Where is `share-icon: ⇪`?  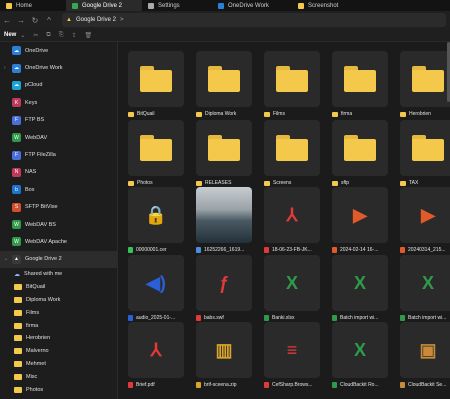 share-icon: ⇪ is located at coordinates (74, 35).